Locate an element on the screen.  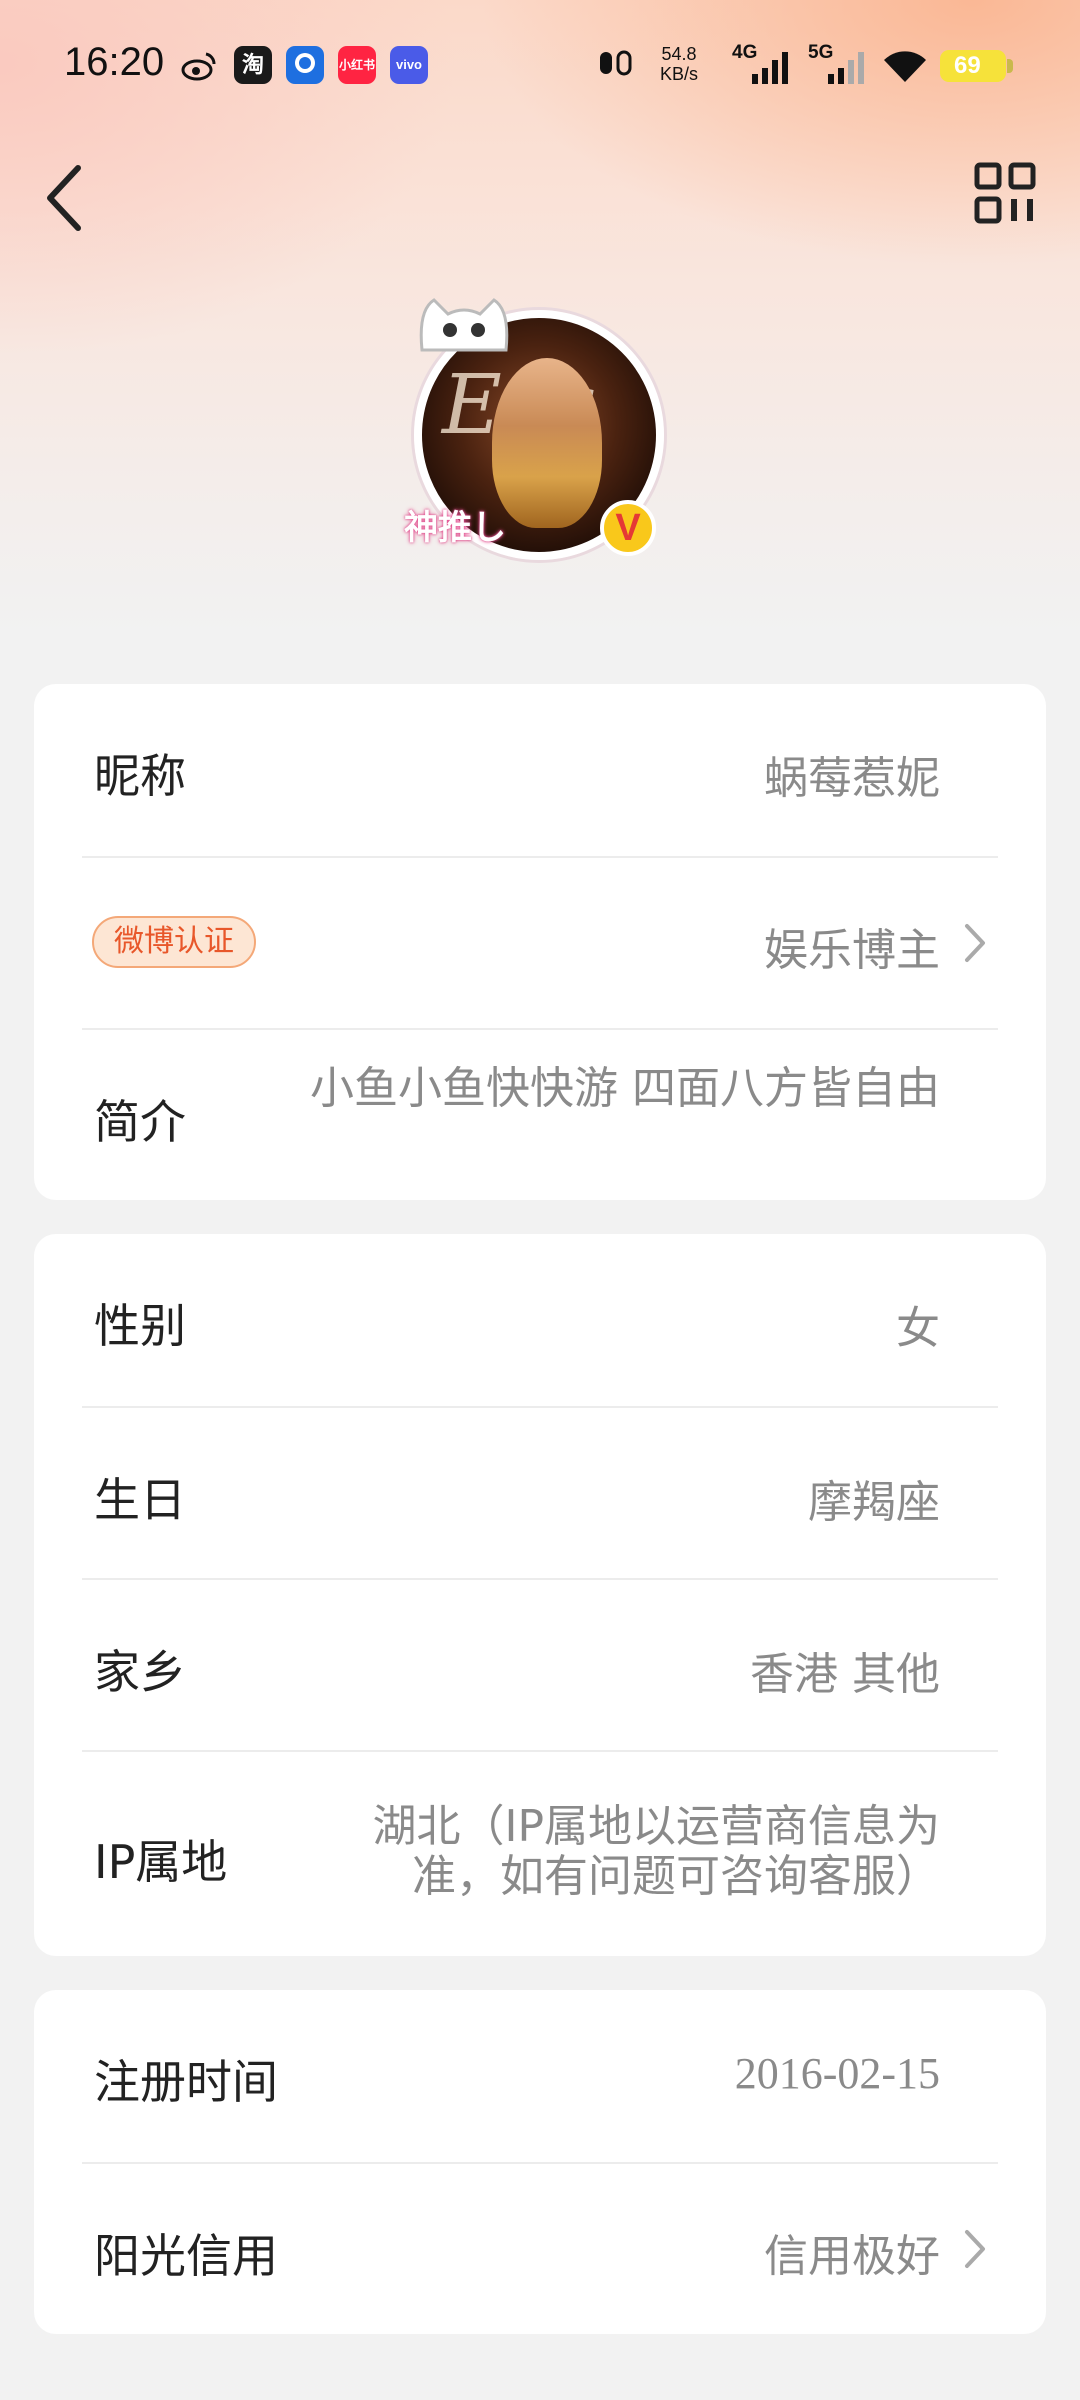
ip-location-label: IP属地 is located at coordinates (161, 1862).